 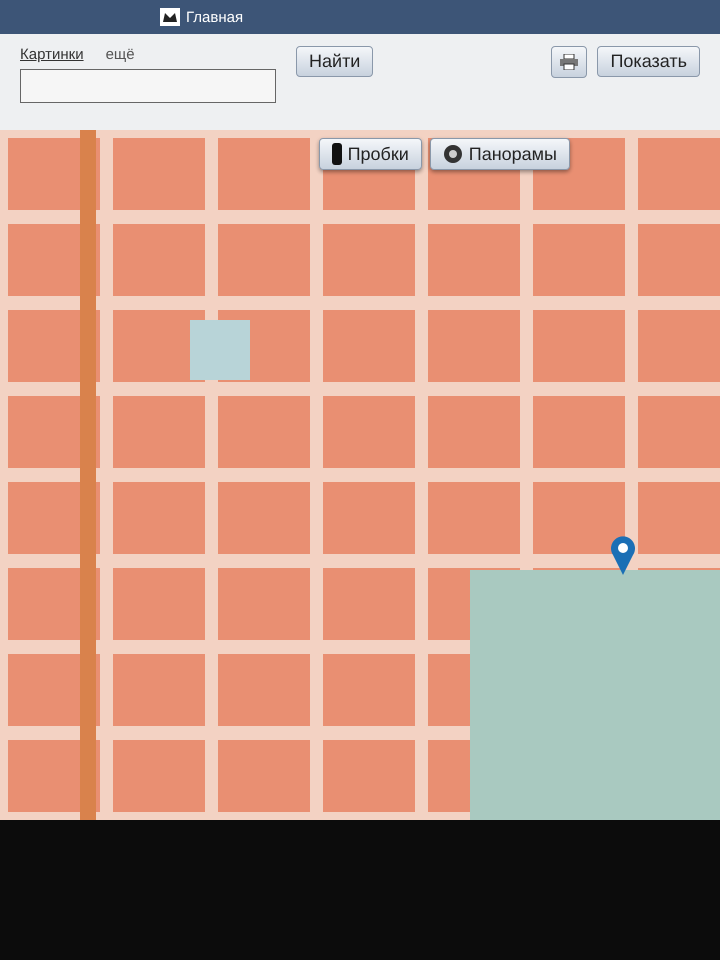 I want to click on search-field, so click(x=148, y=86).